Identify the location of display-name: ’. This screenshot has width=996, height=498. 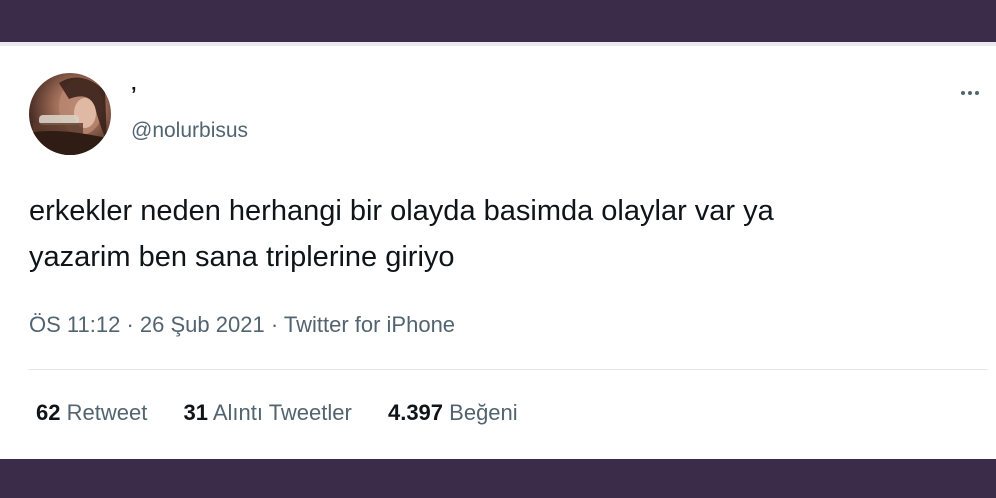
(134, 95).